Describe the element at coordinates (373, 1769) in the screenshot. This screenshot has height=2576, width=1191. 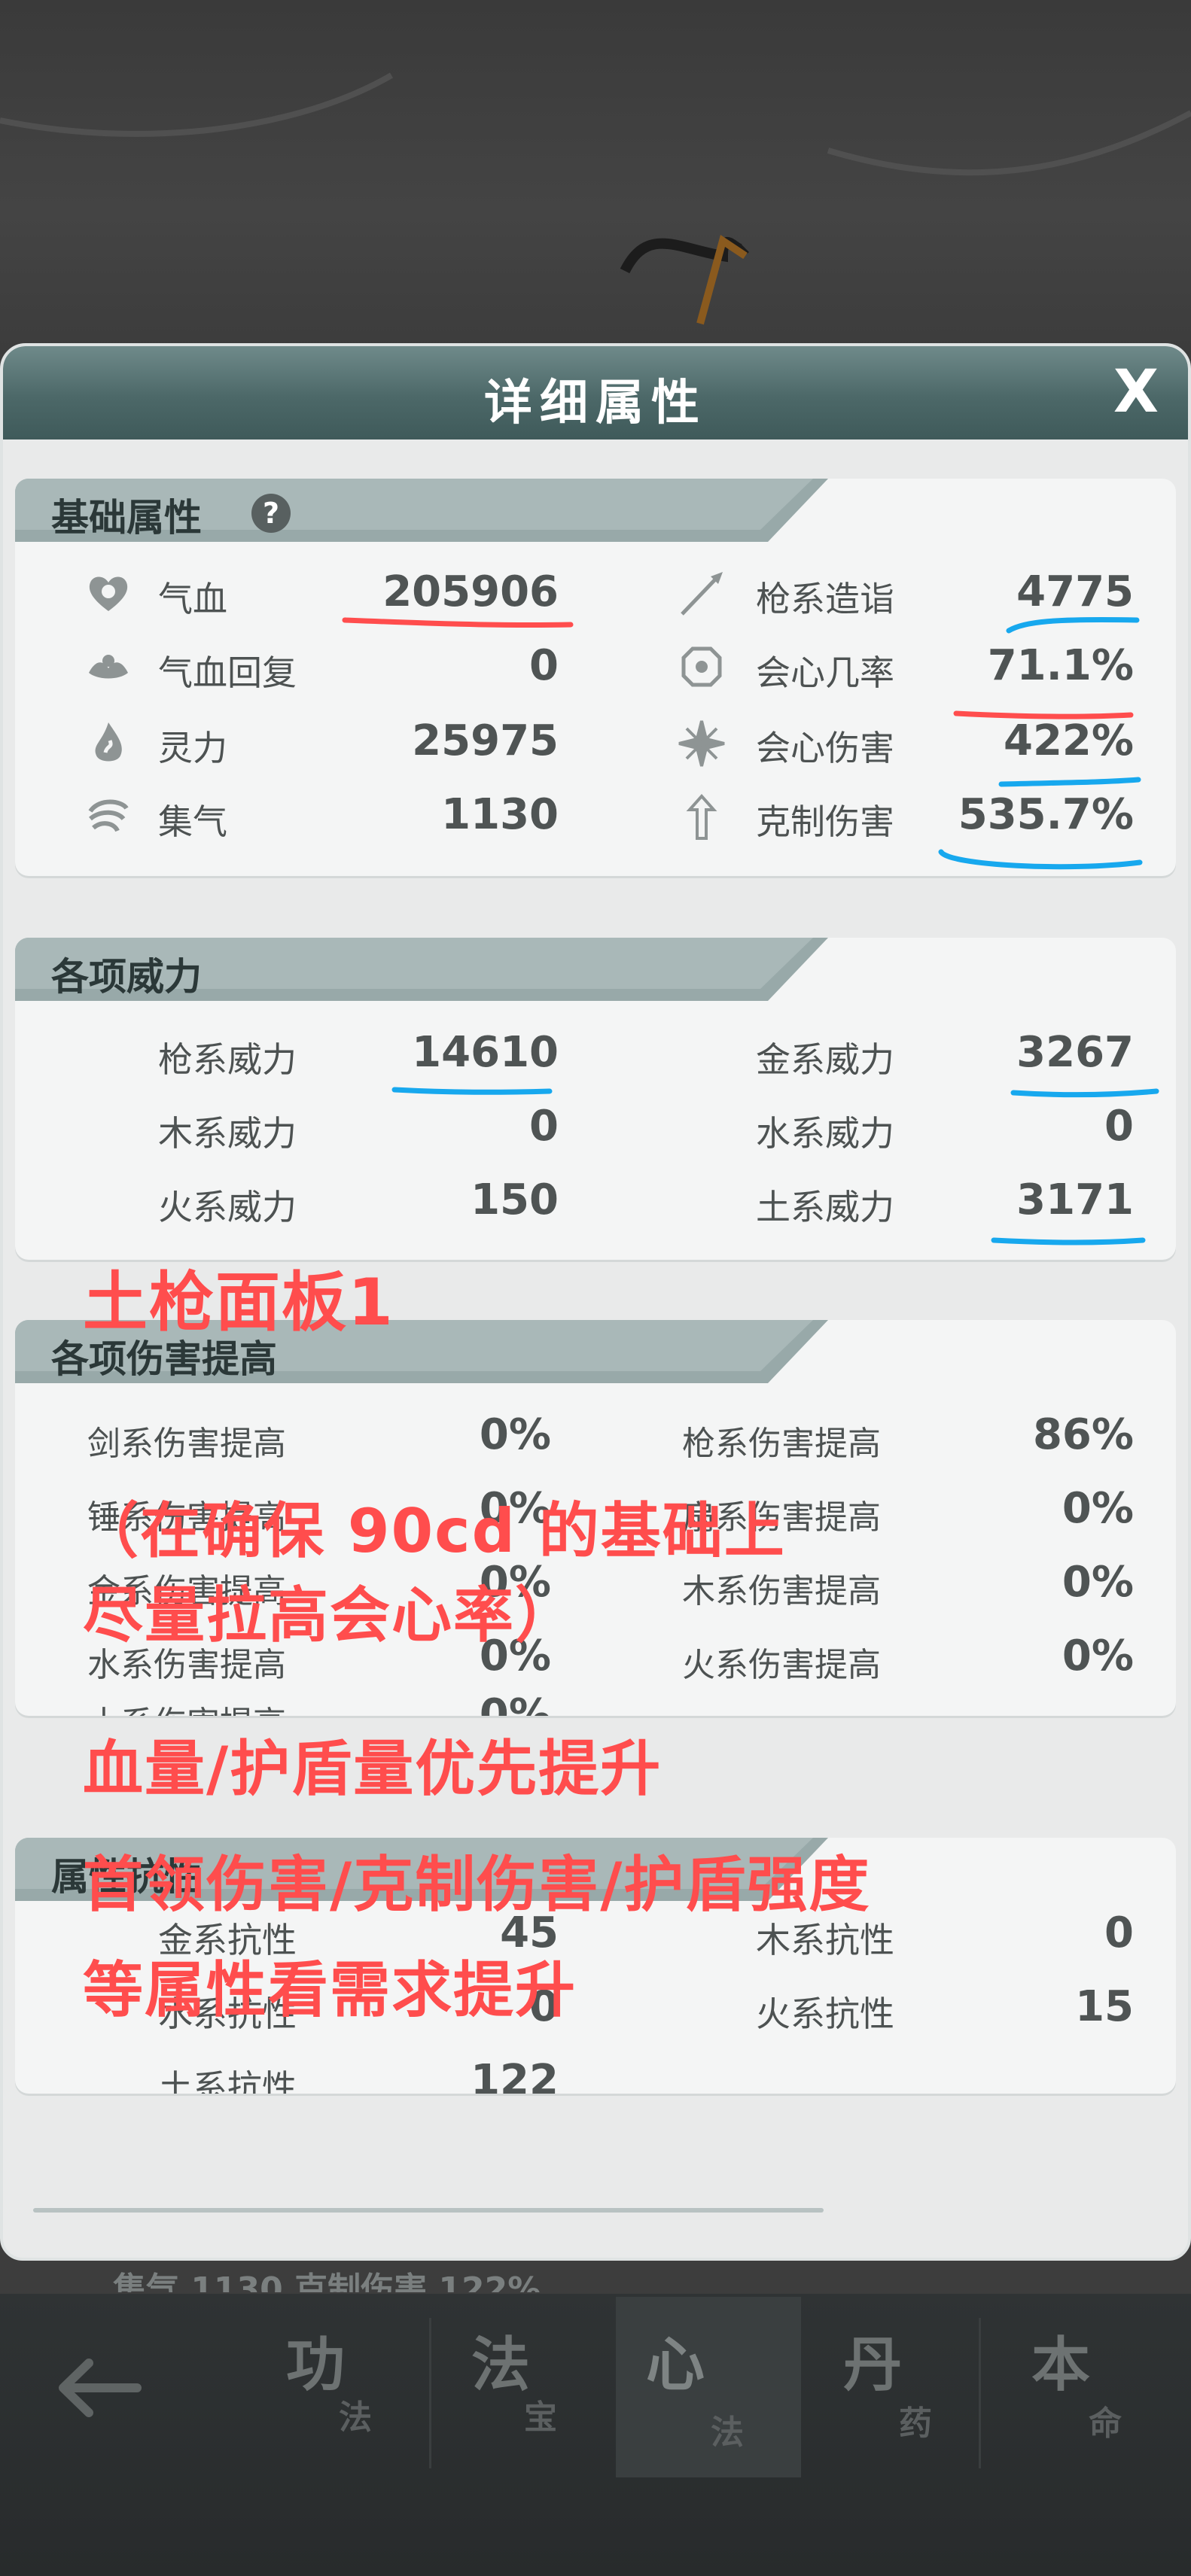
I see `annotation-line: 血量/护盾量优先提升` at that location.